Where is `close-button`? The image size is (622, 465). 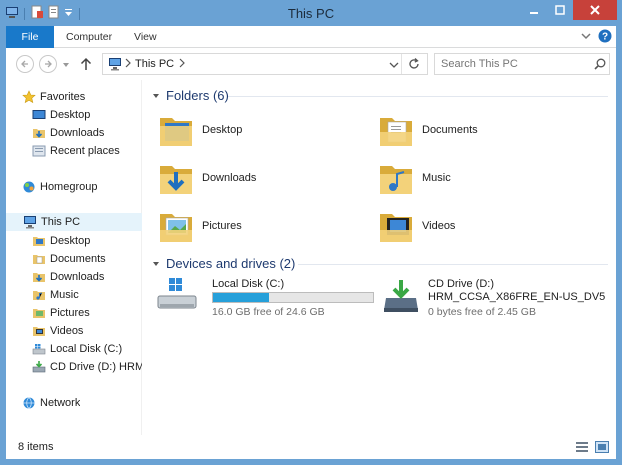 close-button is located at coordinates (595, 10).